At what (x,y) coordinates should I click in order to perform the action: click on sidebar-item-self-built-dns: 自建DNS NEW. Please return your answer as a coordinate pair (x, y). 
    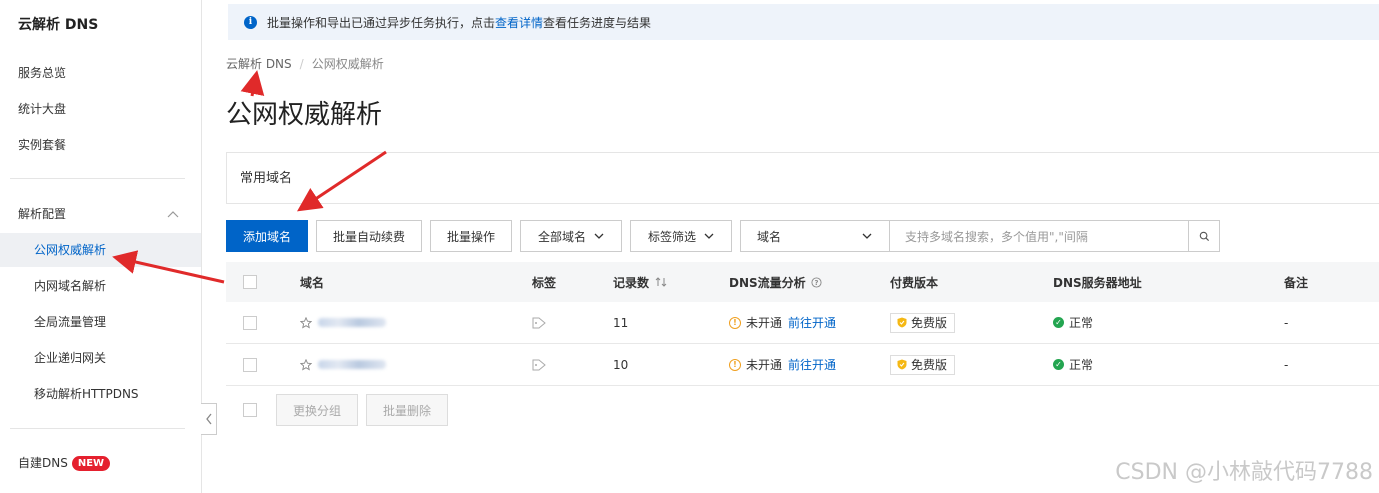
    Looking at the image, I should click on (100, 463).